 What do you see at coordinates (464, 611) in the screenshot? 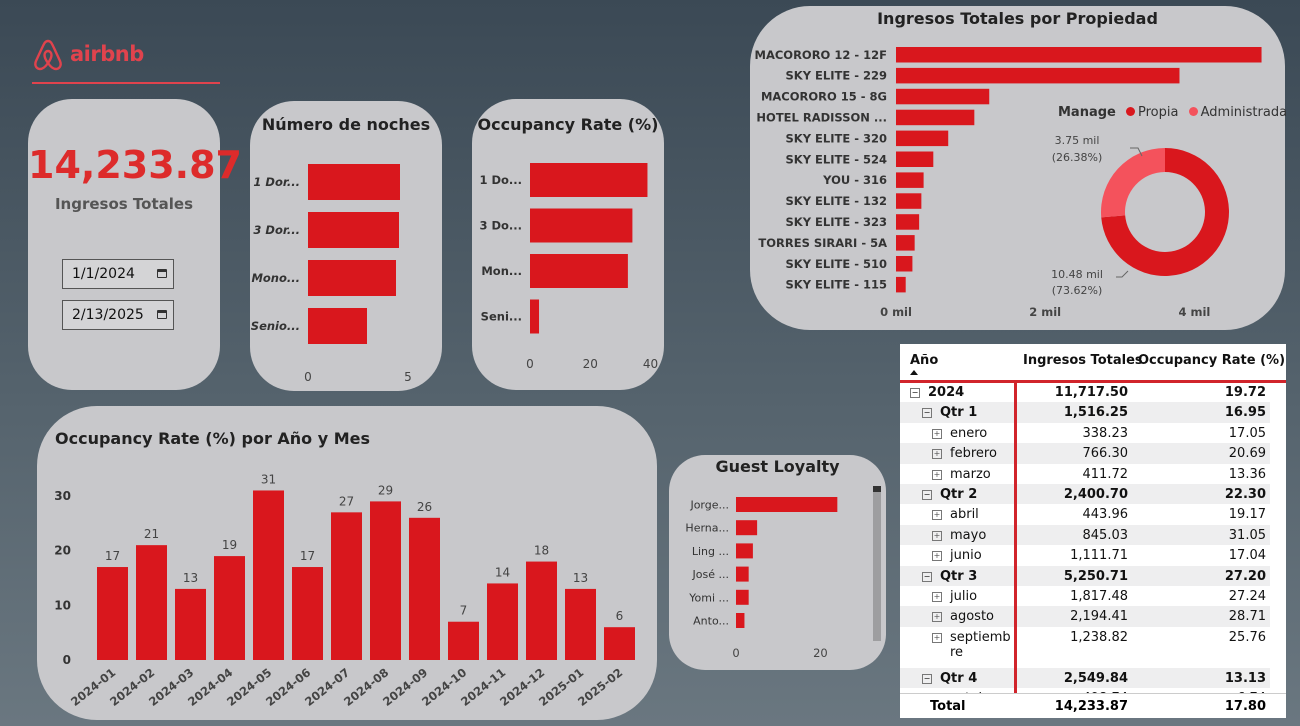
I see `data-label: 7` at bounding box center [464, 611].